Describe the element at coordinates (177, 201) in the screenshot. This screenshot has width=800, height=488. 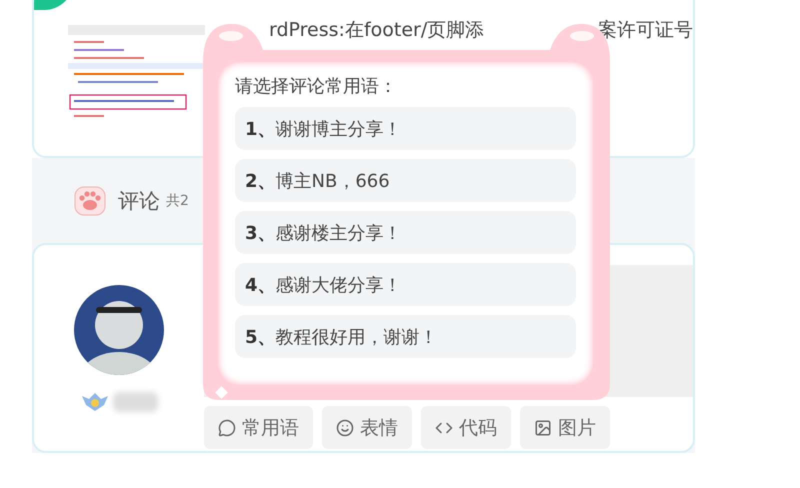
I see `comment-count: 共2` at that location.